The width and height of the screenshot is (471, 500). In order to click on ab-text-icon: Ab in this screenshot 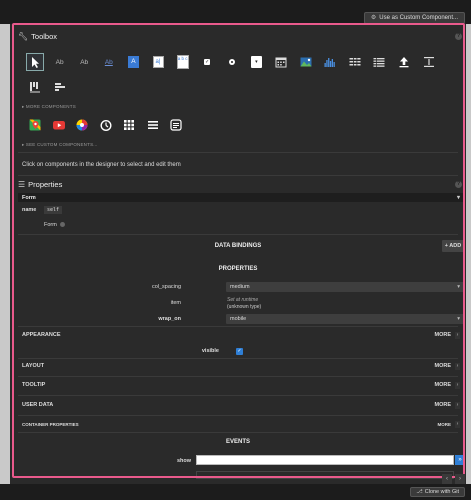, I will do `click(59, 62)`.